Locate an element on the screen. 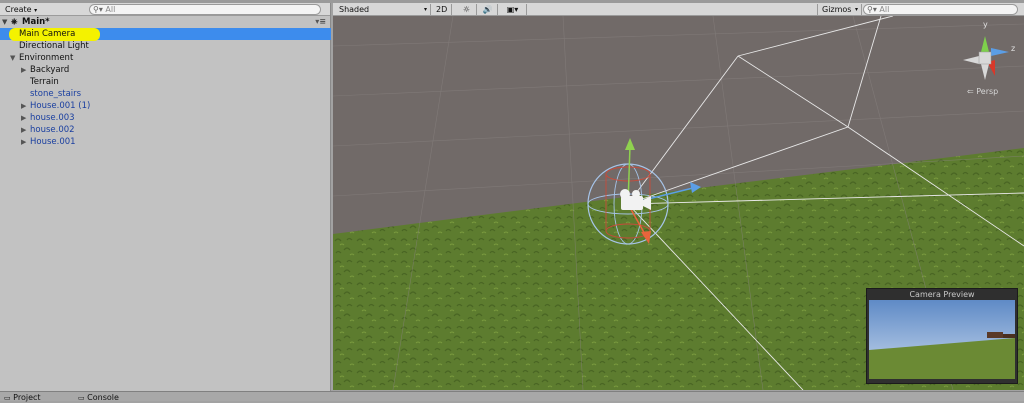  sun-icon: ☼ is located at coordinates (466, 9).